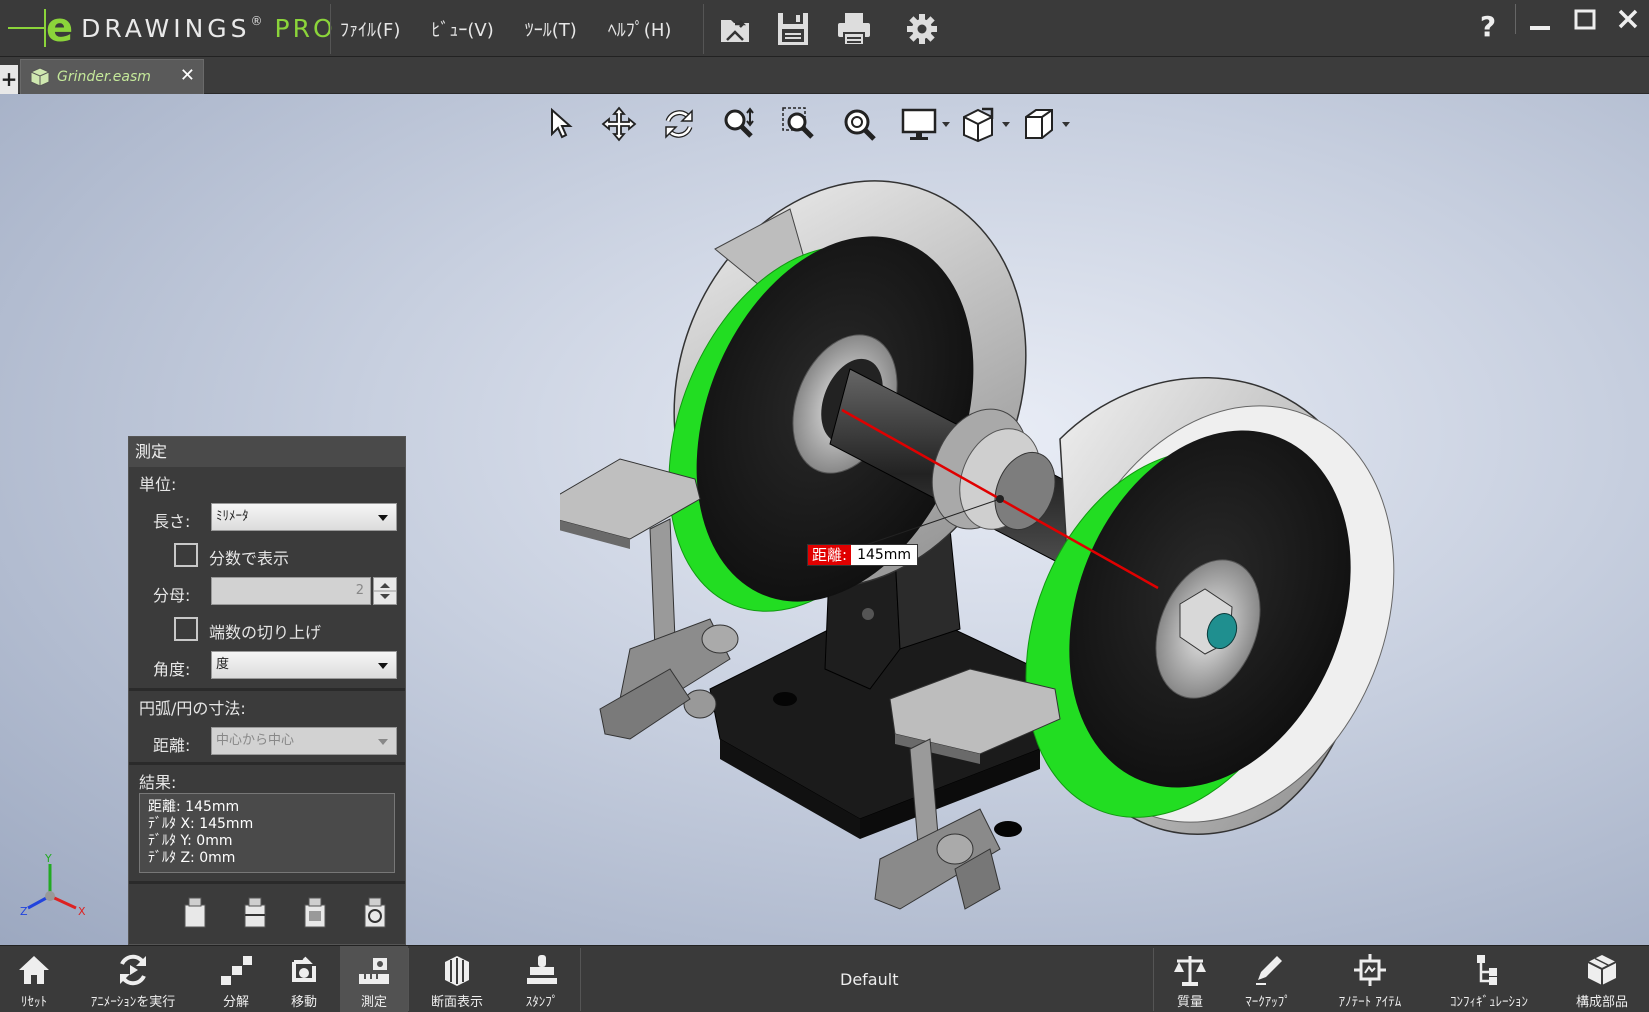  I want to click on length-unit-select: ﾐﾘﾒｰﾀ, so click(304, 517).